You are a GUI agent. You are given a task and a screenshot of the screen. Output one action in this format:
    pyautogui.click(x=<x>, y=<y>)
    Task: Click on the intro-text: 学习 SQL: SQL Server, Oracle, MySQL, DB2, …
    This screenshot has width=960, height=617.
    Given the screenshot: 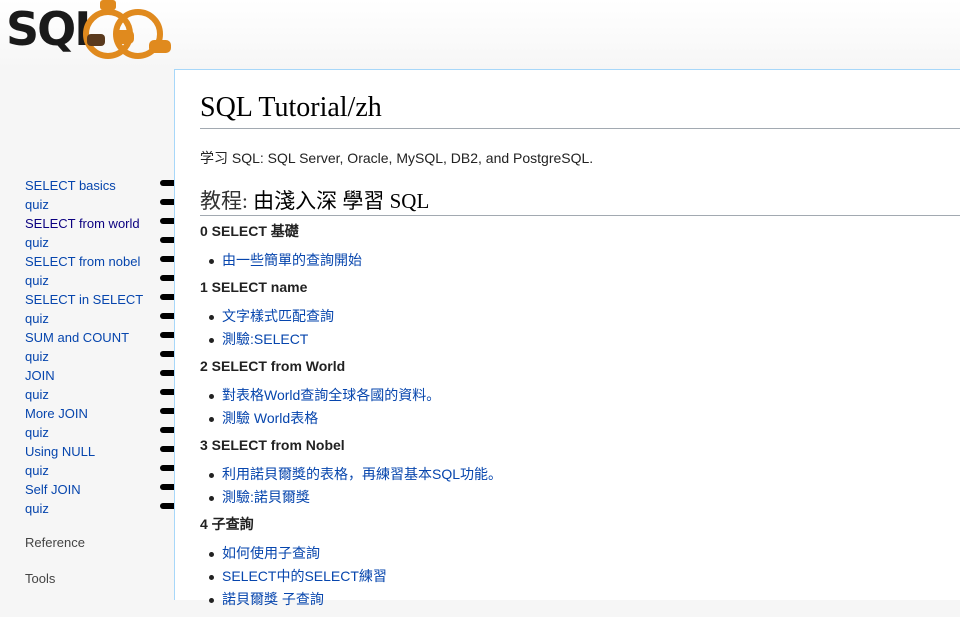 What is the action you would take?
    pyautogui.click(x=397, y=158)
    